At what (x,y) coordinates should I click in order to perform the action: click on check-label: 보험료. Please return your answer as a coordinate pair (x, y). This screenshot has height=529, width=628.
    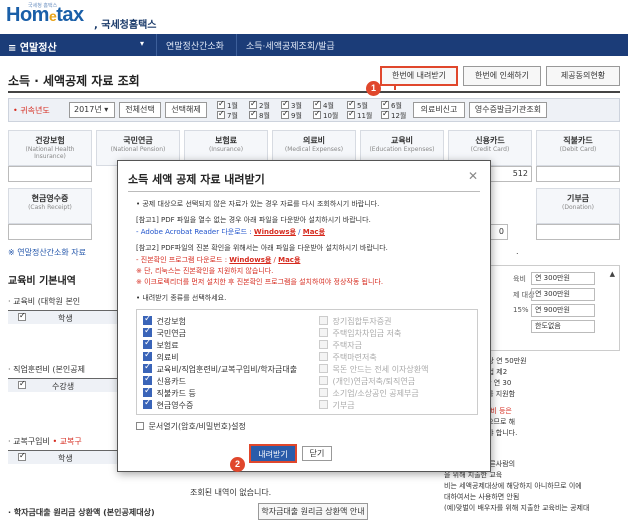
    Looking at the image, I should click on (167, 345).